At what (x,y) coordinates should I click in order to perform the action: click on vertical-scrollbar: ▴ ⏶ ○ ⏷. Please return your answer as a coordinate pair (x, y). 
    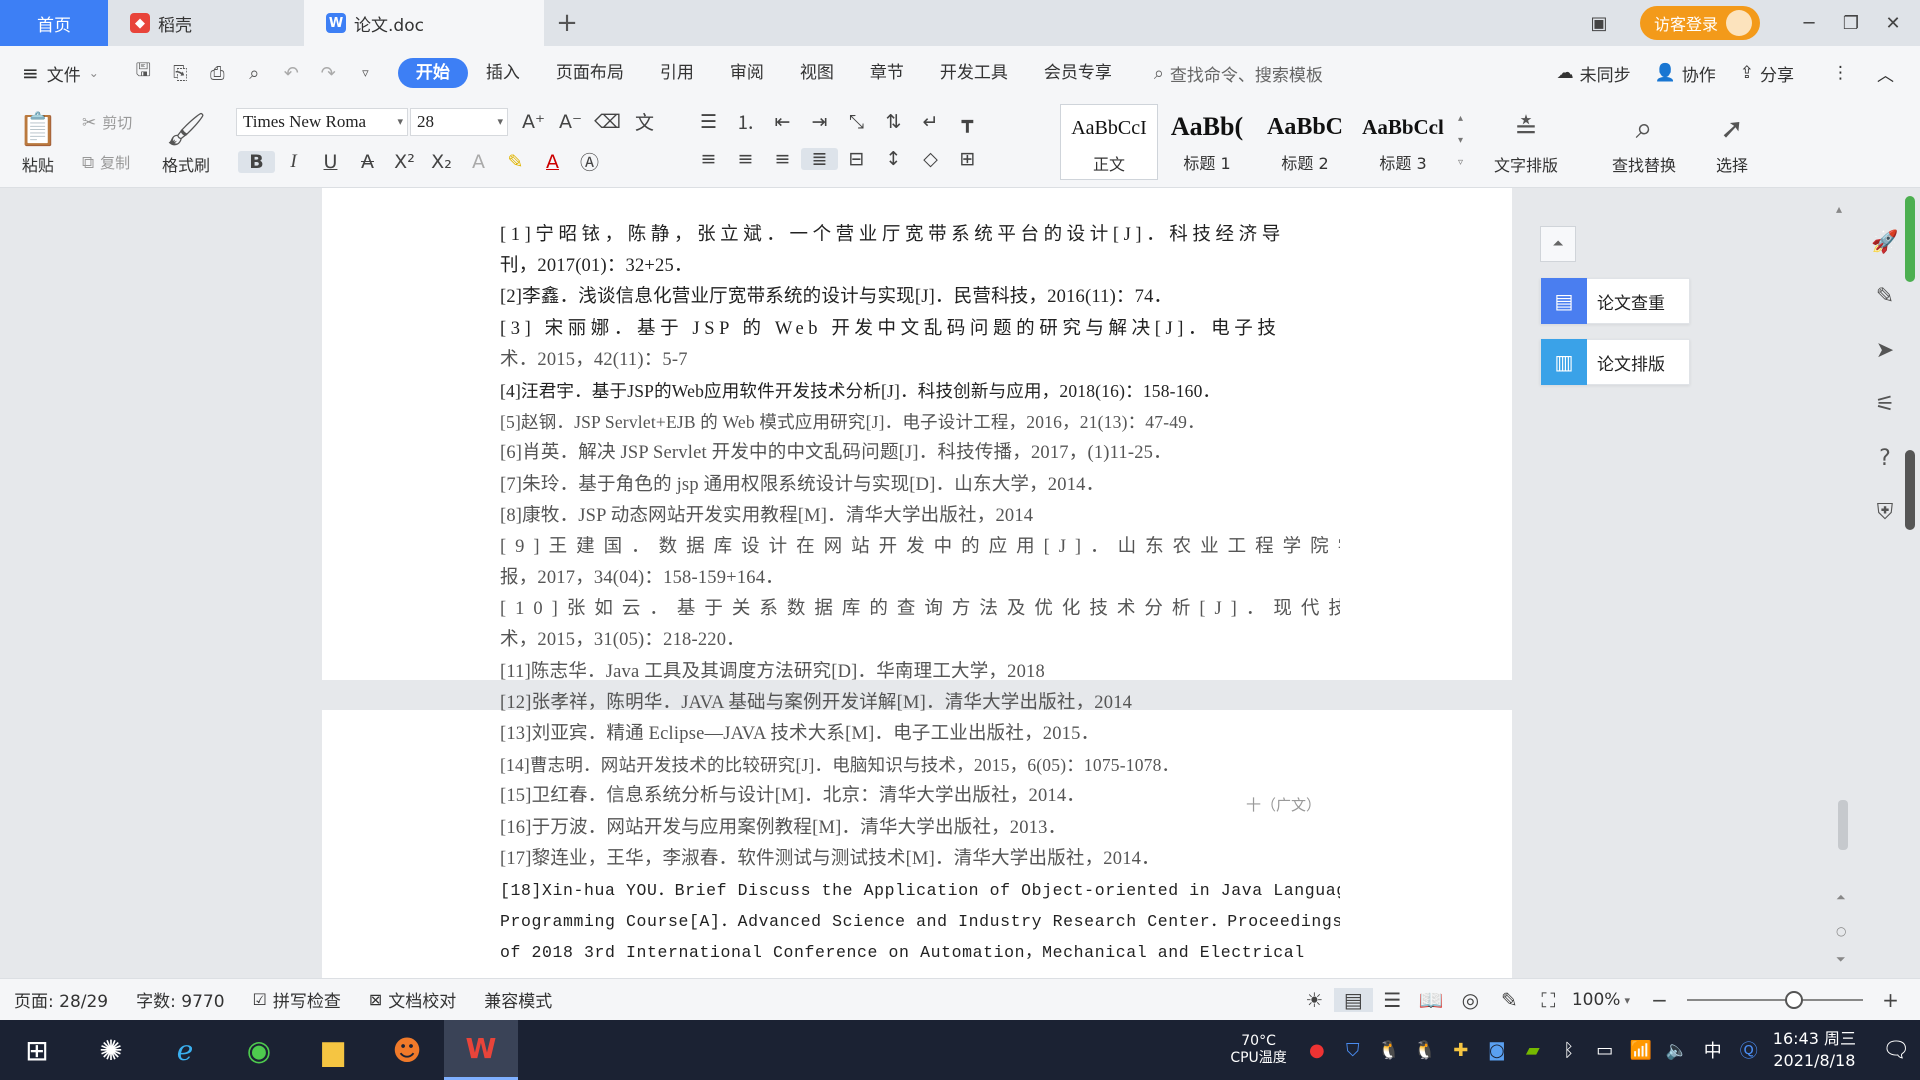
    Looking at the image, I should click on (1843, 585).